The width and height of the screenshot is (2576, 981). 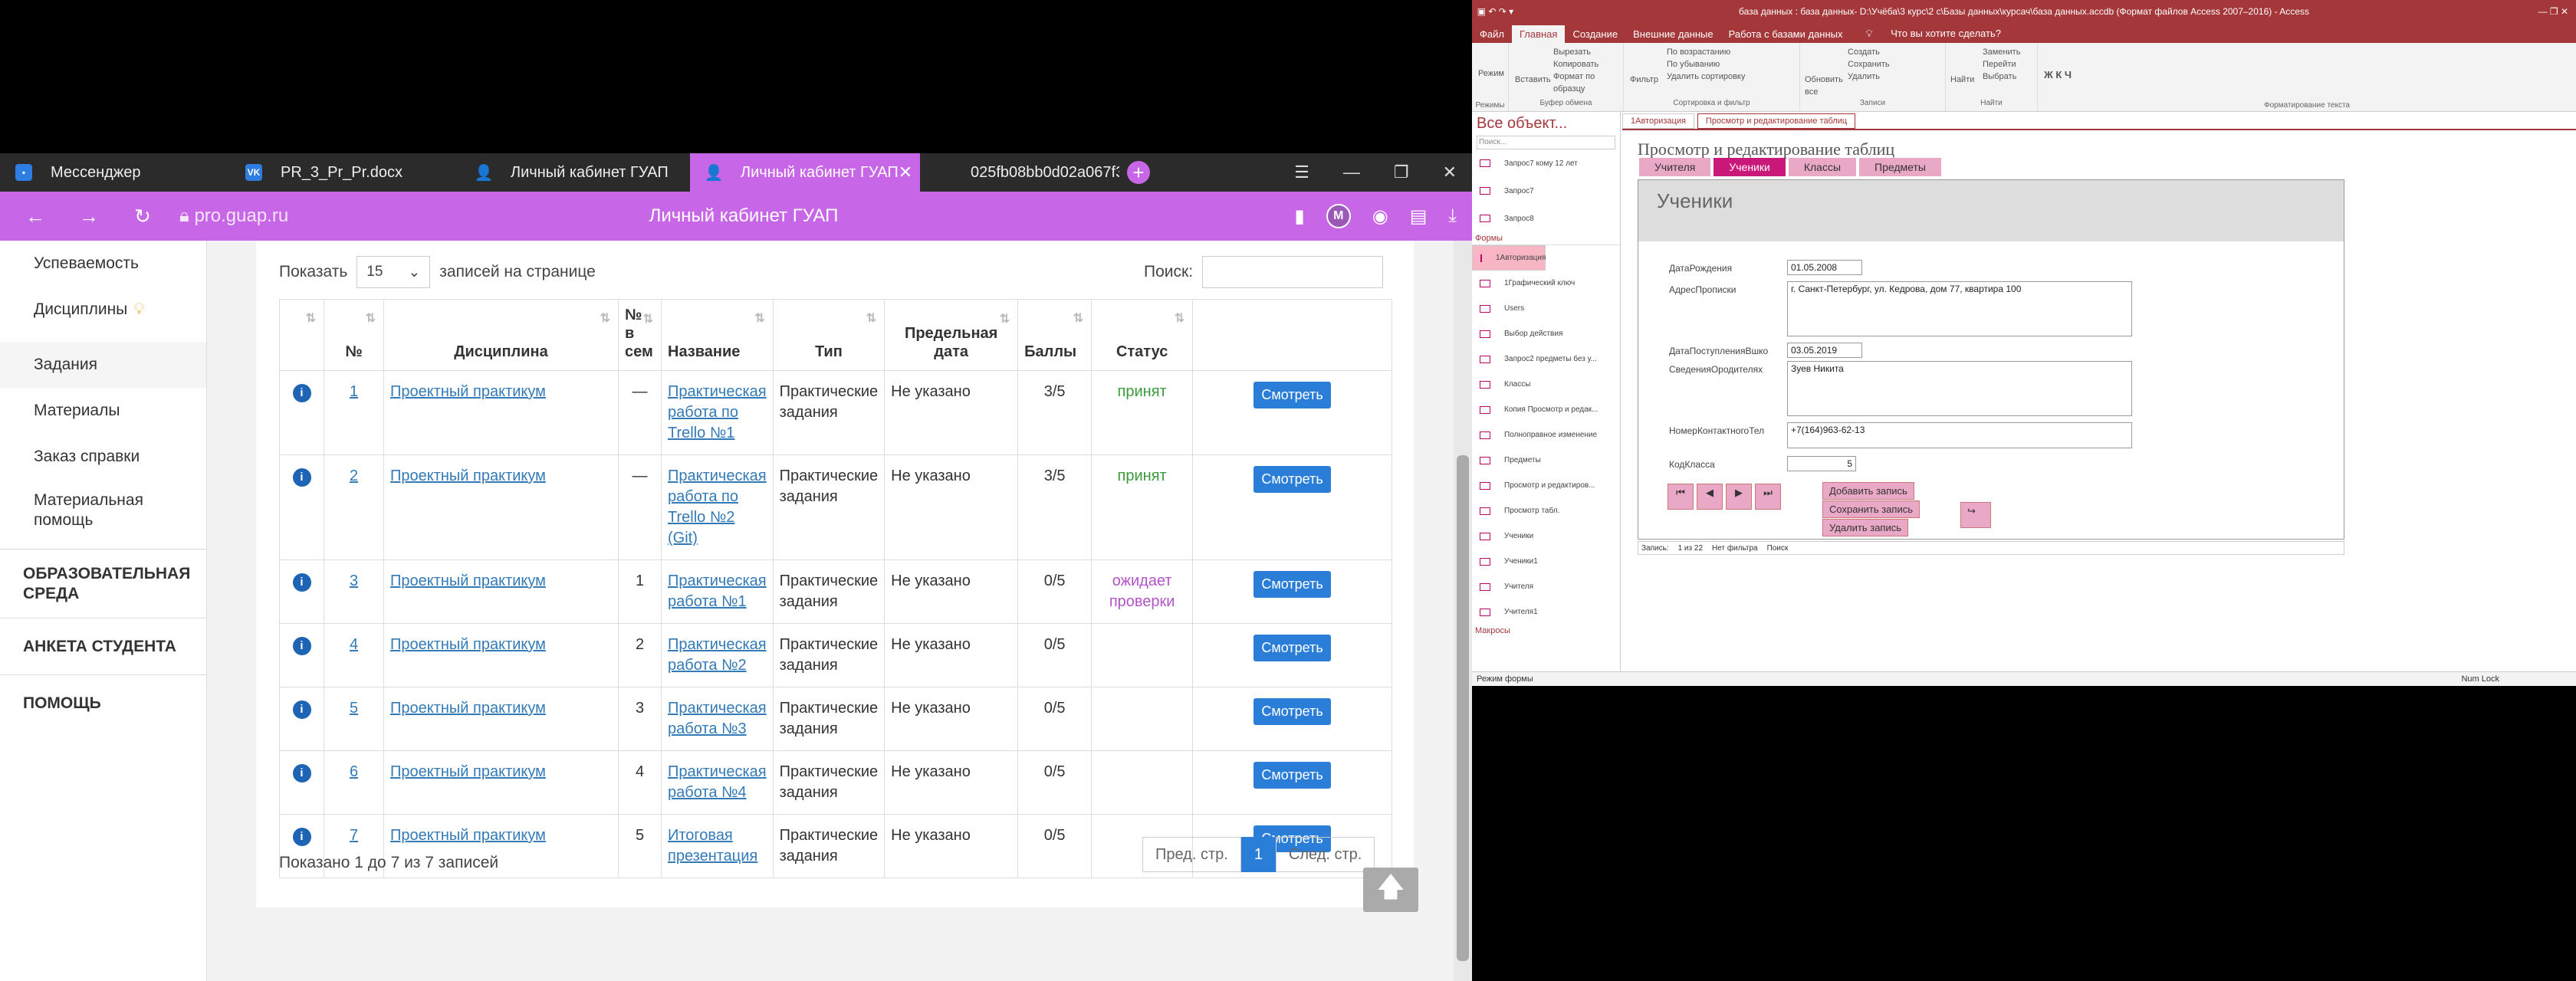 I want to click on save-record-form-button: Сохранить запись, so click(x=1871, y=509).